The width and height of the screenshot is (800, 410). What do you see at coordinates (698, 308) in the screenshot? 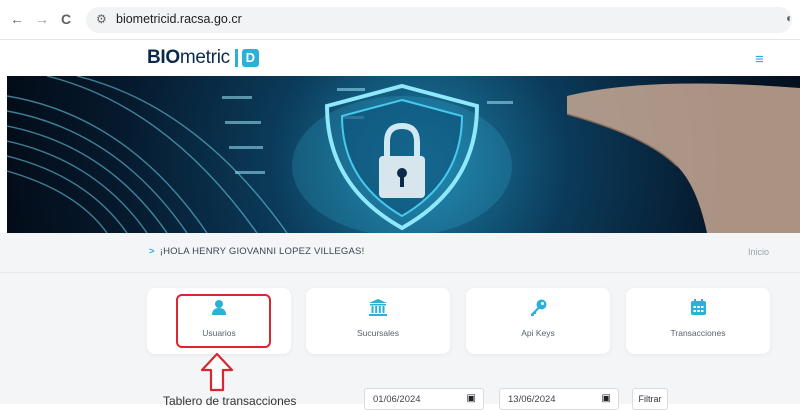
I see `calendar-icon` at bounding box center [698, 308].